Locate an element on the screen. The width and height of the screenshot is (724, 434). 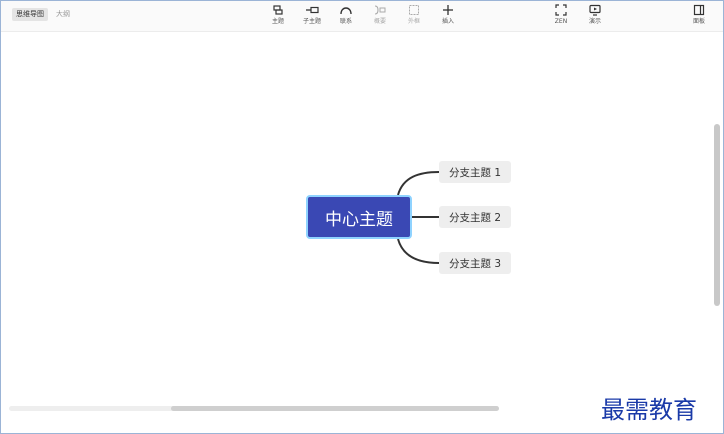
relationship-button: 联系 is located at coordinates (346, 15).